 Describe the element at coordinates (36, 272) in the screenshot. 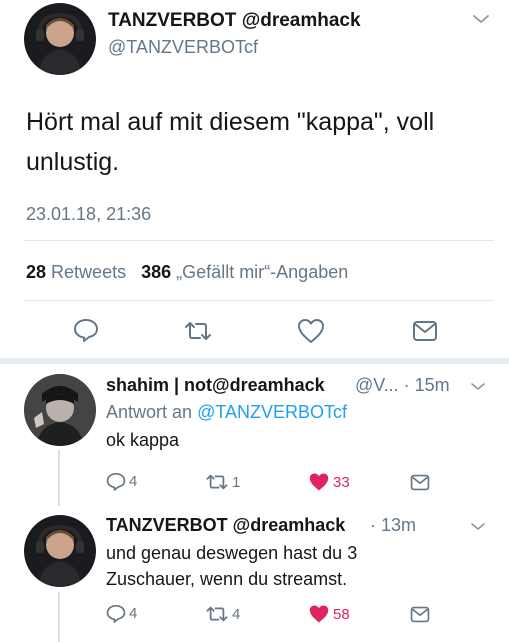

I see `retweet-count: 28` at that location.